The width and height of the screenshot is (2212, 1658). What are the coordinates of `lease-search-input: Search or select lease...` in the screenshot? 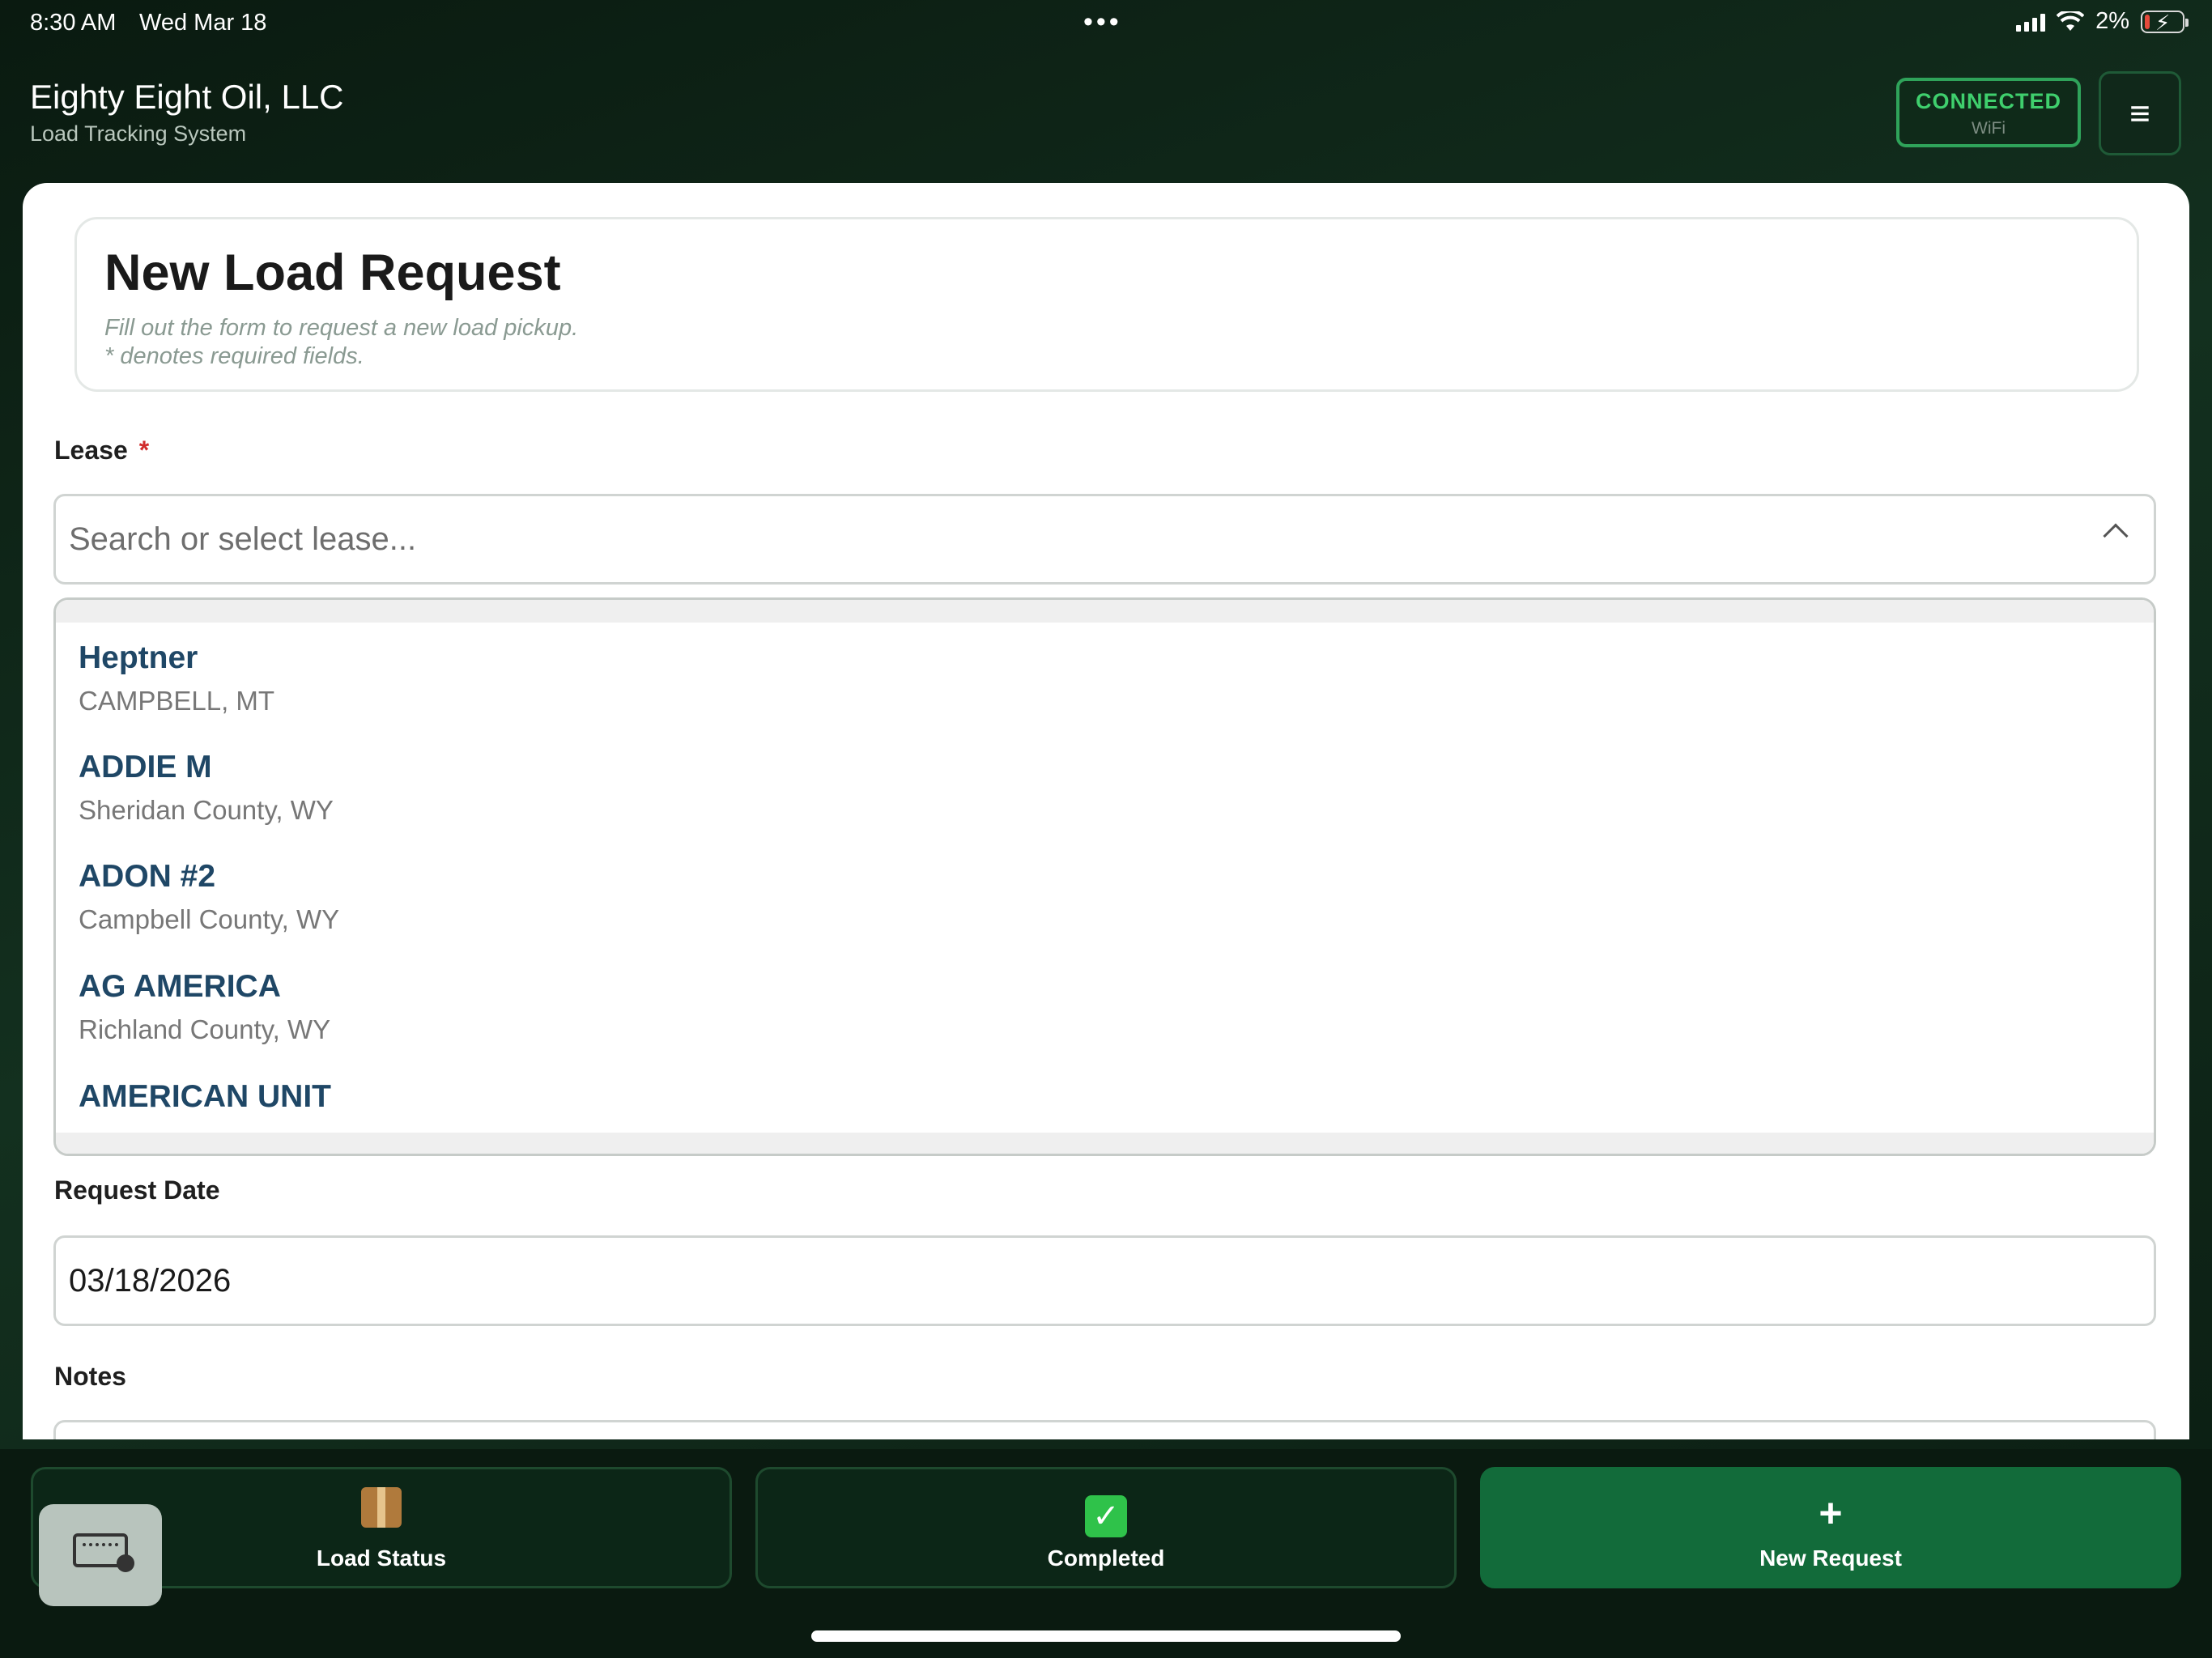 It's located at (1104, 539).